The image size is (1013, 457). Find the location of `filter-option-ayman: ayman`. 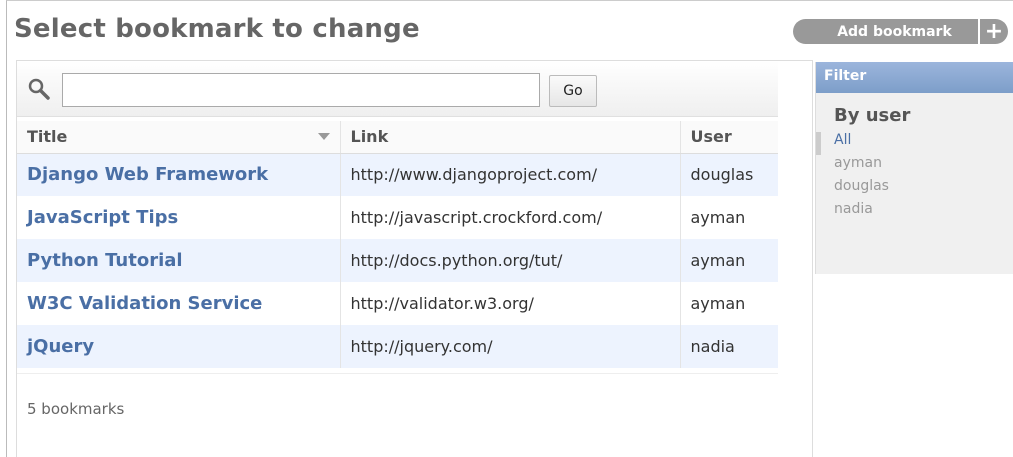

filter-option-ayman: ayman is located at coordinates (914, 166).